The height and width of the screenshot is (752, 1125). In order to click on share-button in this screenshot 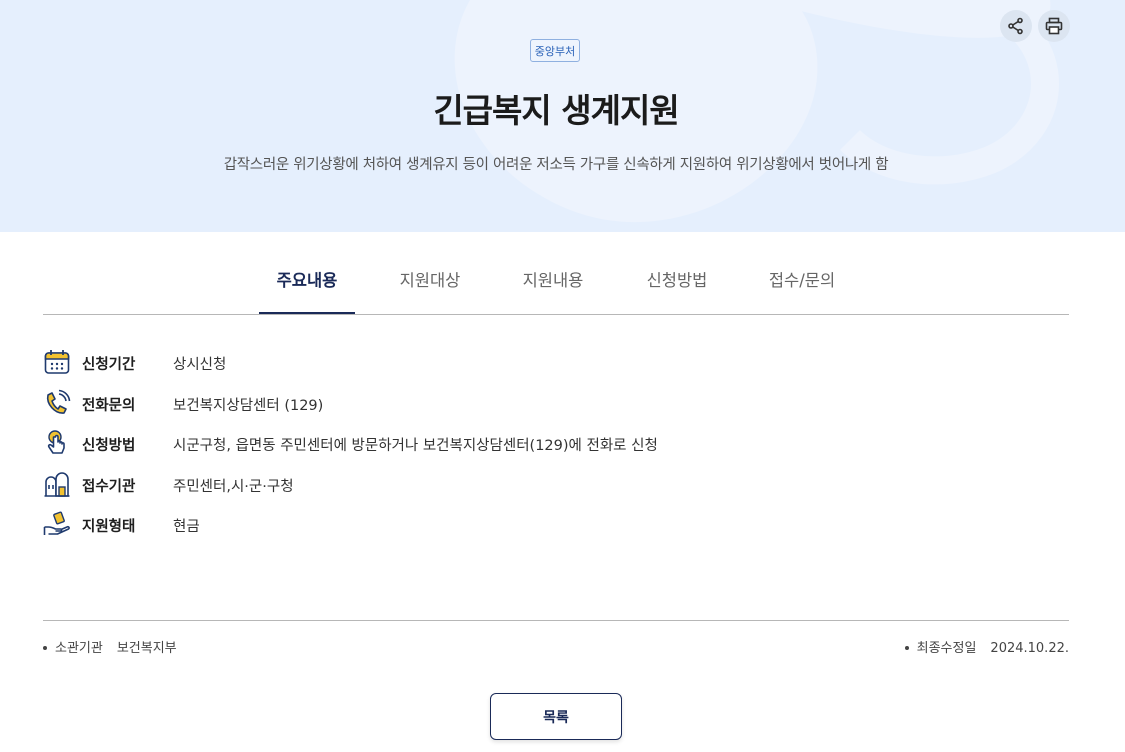, I will do `click(1016, 26)`.